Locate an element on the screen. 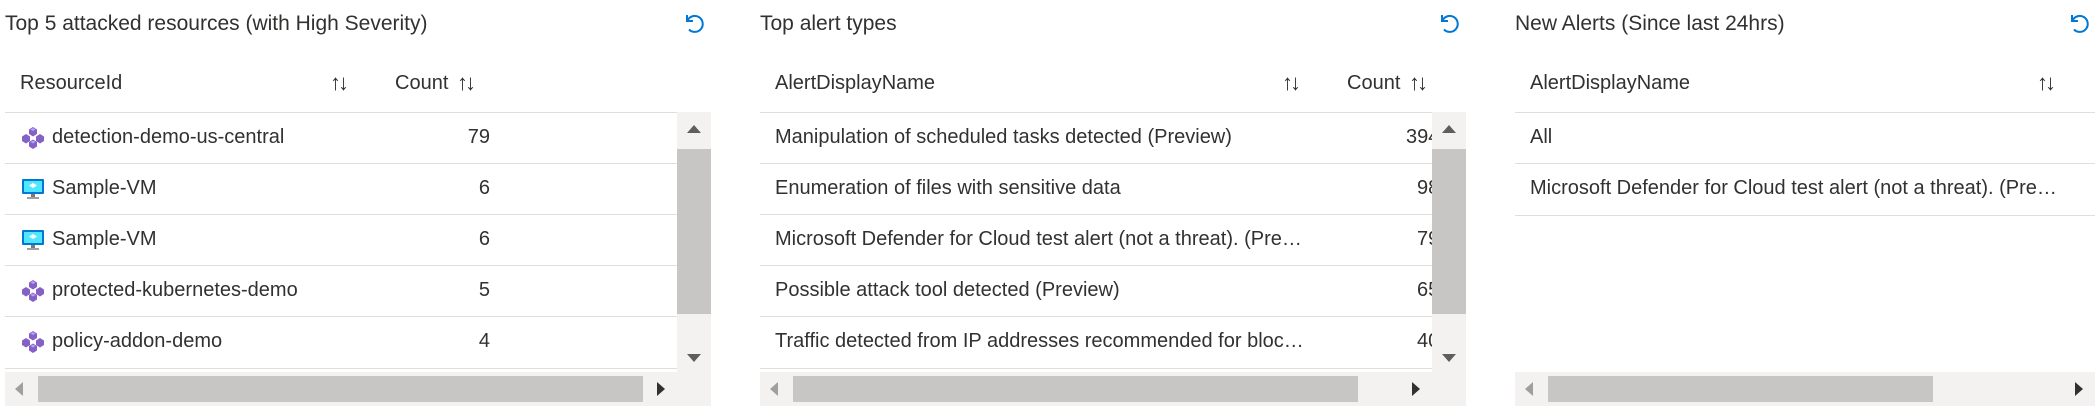 The width and height of the screenshot is (2100, 420). panel-title: Top alert types is located at coordinates (828, 23).